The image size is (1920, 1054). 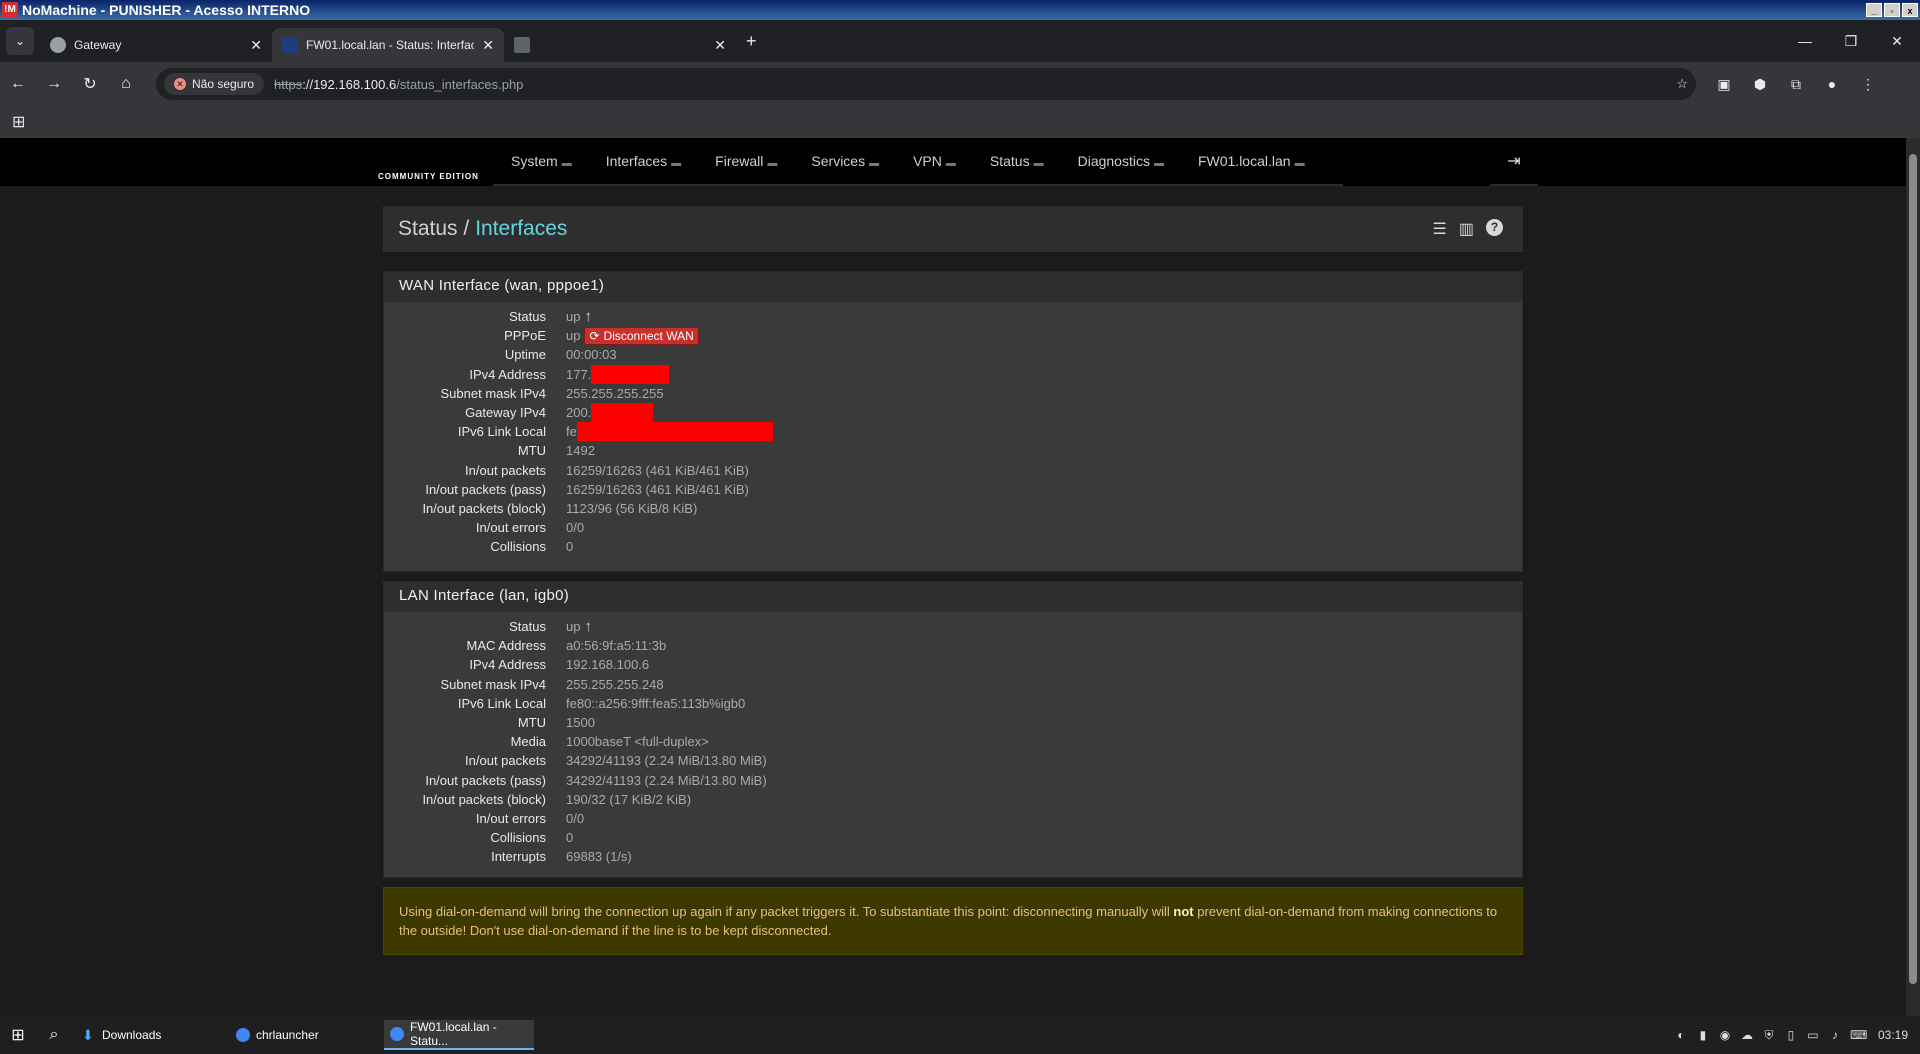 I want to click on lan-collisions-row: Collisions 0, so click(x=953, y=837).